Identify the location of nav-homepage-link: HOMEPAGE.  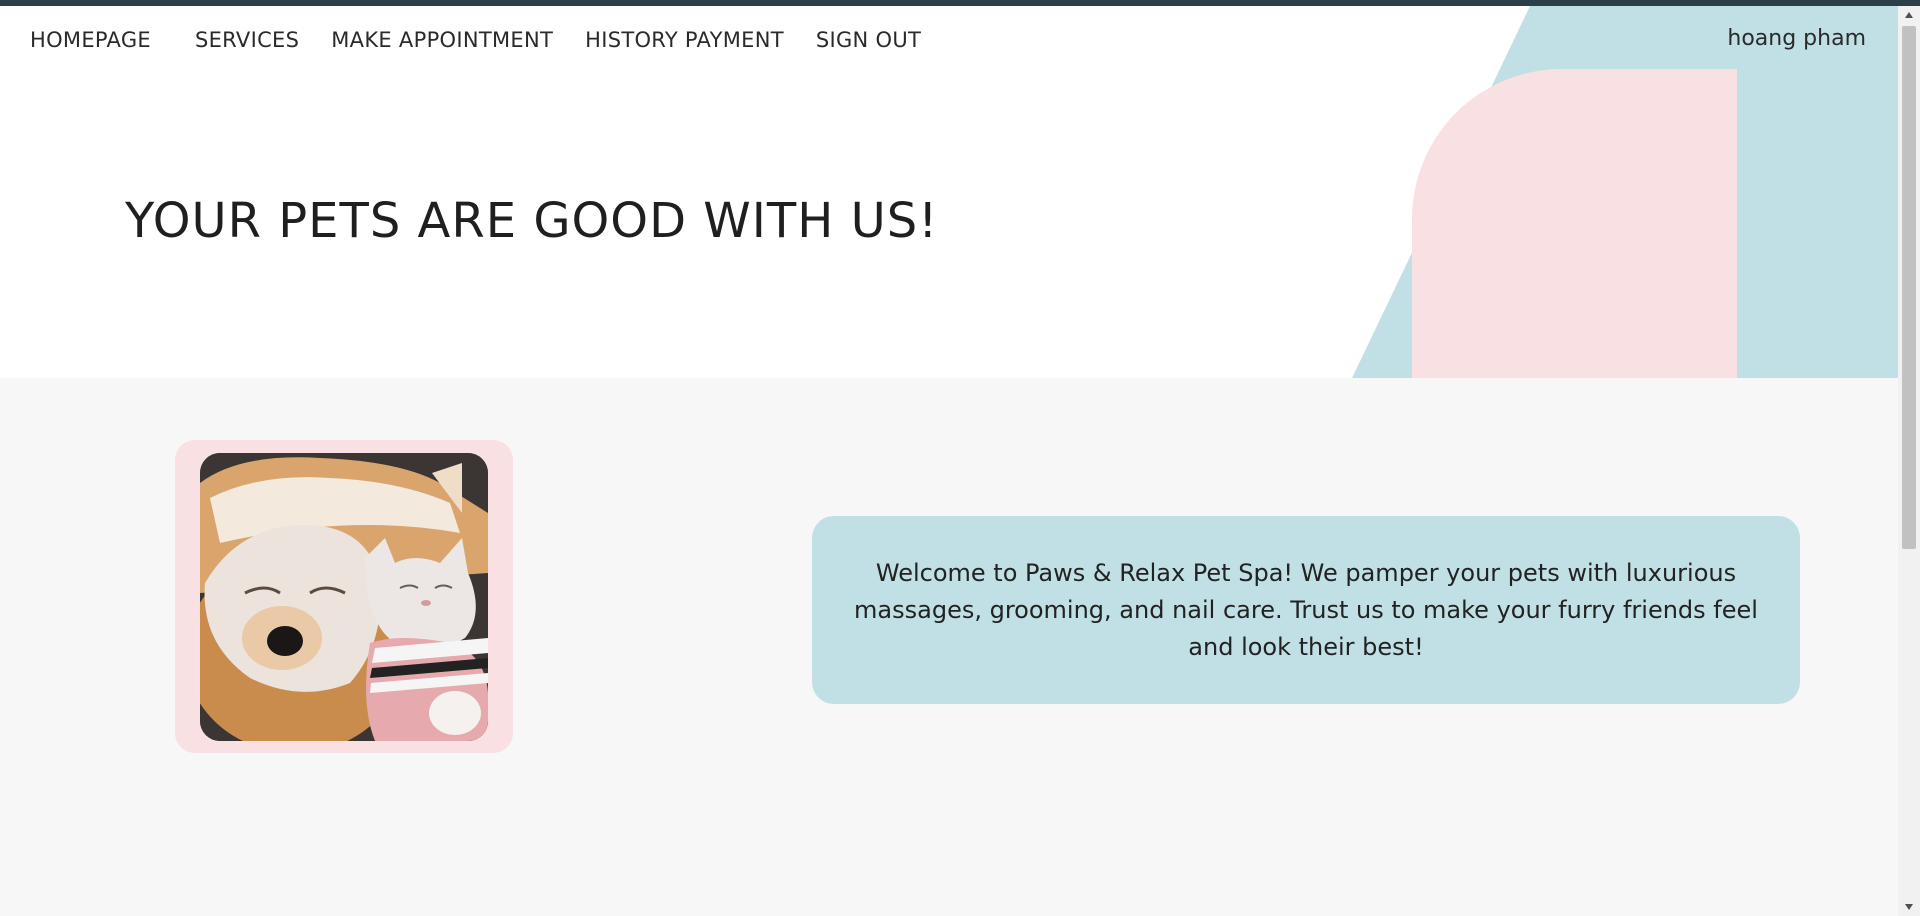
(90, 40).